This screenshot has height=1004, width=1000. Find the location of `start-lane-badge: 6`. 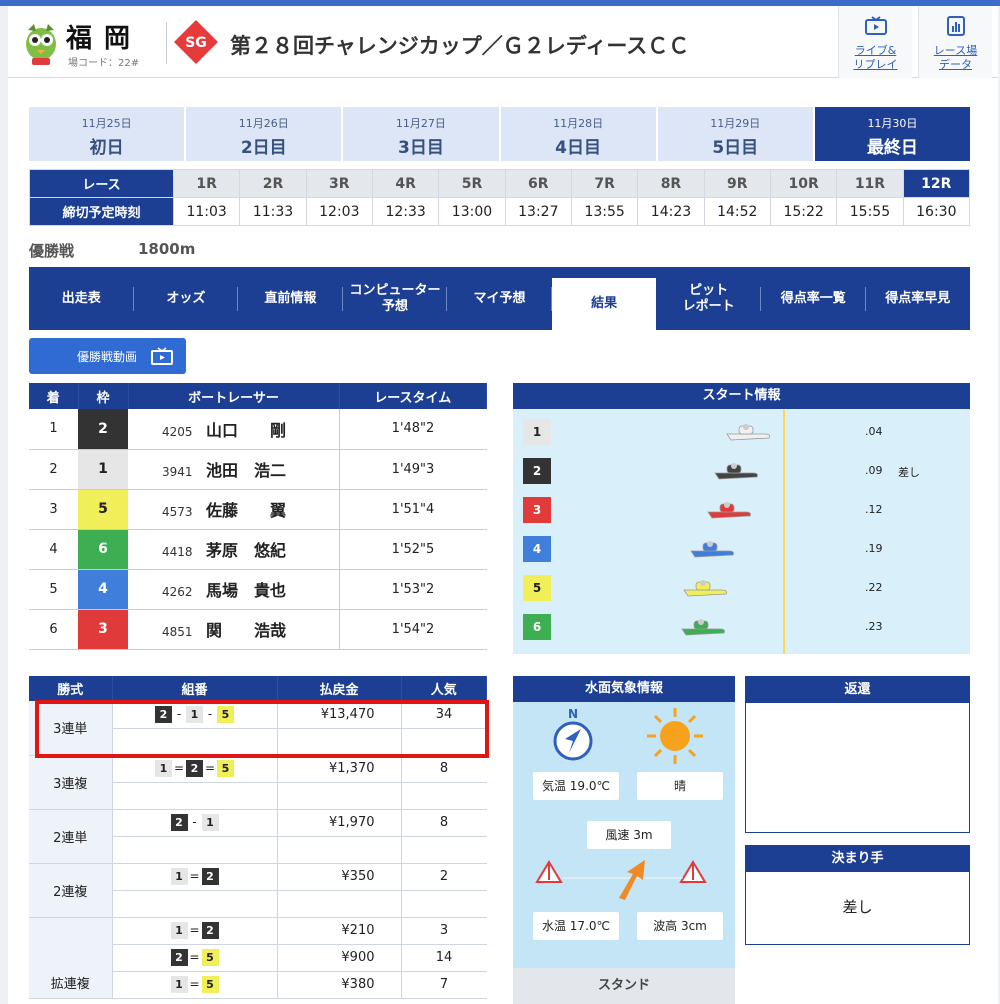

start-lane-badge: 6 is located at coordinates (537, 627).